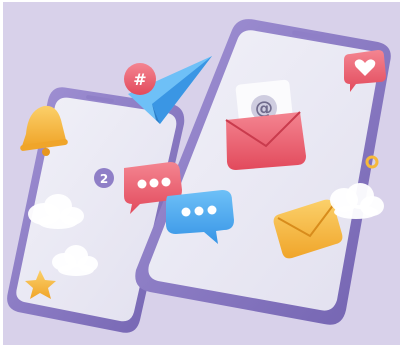  I want to click on notification-count-badge: 2, so click(104, 178).